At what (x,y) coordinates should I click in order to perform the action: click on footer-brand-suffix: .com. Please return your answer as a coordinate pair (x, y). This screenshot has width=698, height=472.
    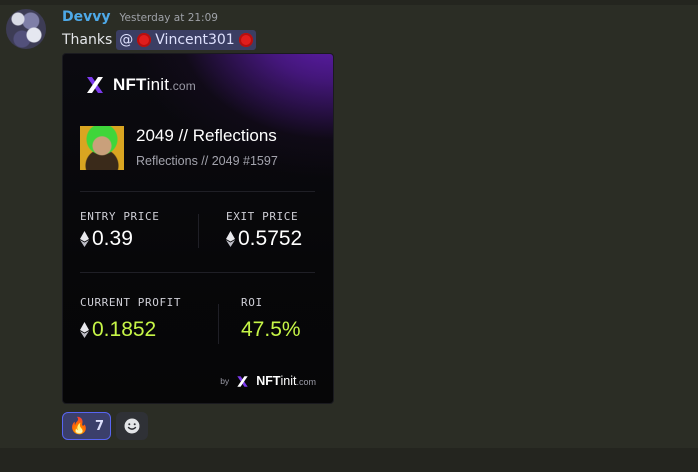
    Looking at the image, I should click on (306, 382).